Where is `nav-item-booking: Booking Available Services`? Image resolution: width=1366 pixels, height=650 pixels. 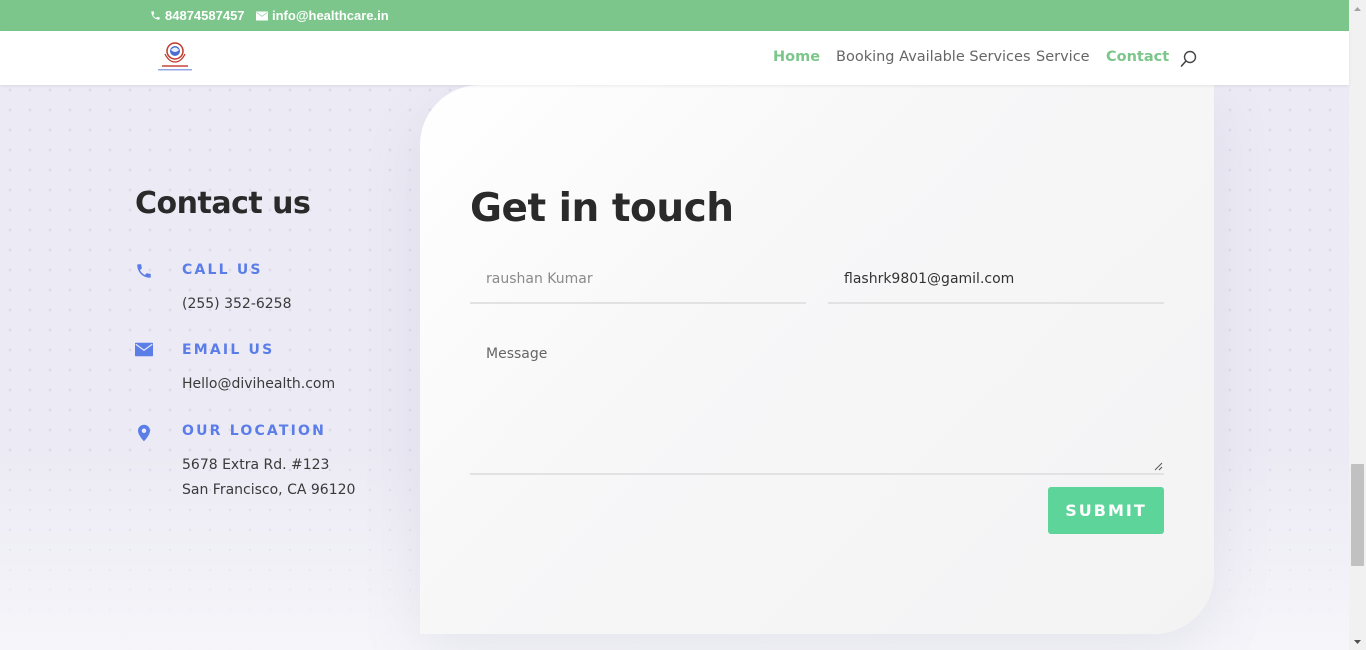
nav-item-booking: Booking Available Services is located at coordinates (933, 57).